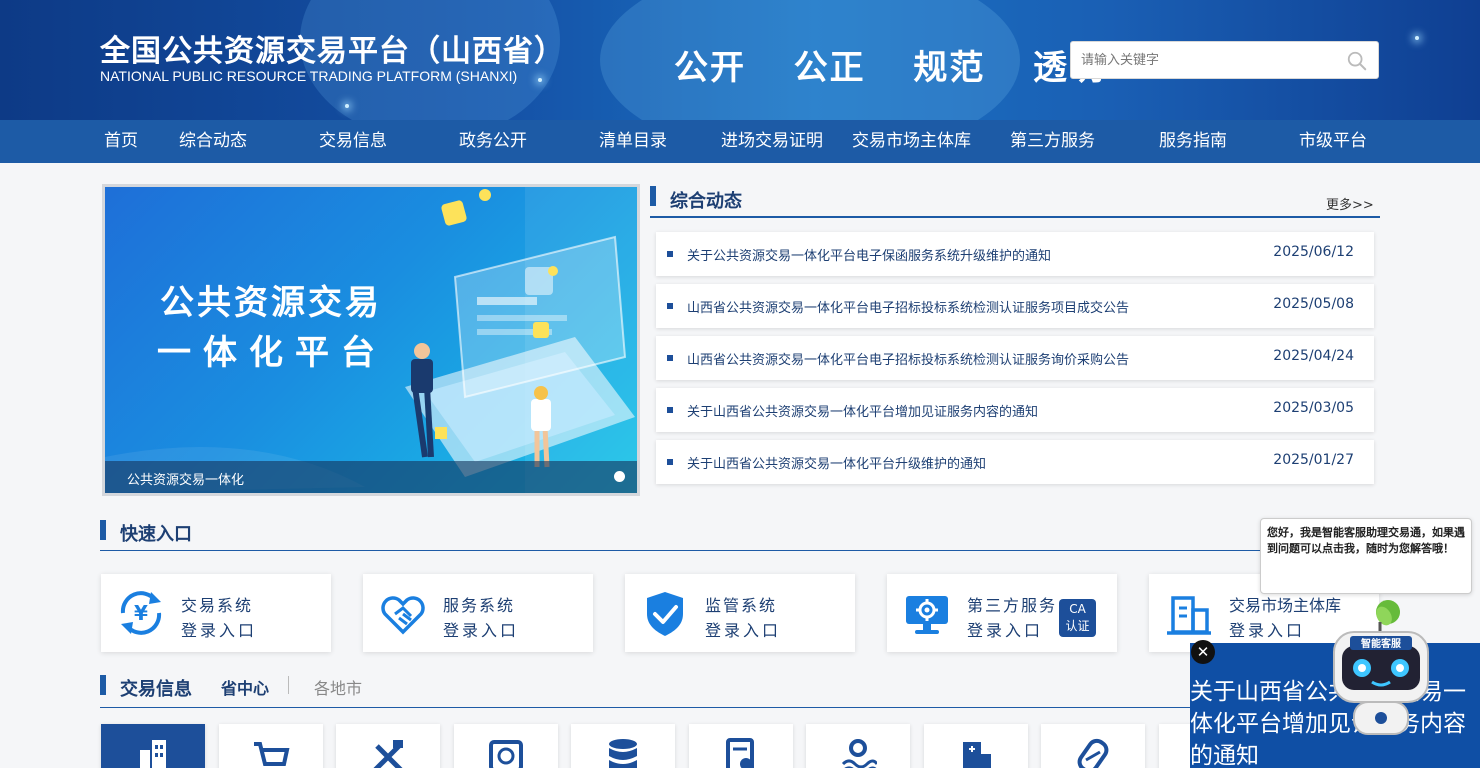  Describe the element at coordinates (1285, 605) in the screenshot. I see `entry-line1: 交易市场主体库` at that location.